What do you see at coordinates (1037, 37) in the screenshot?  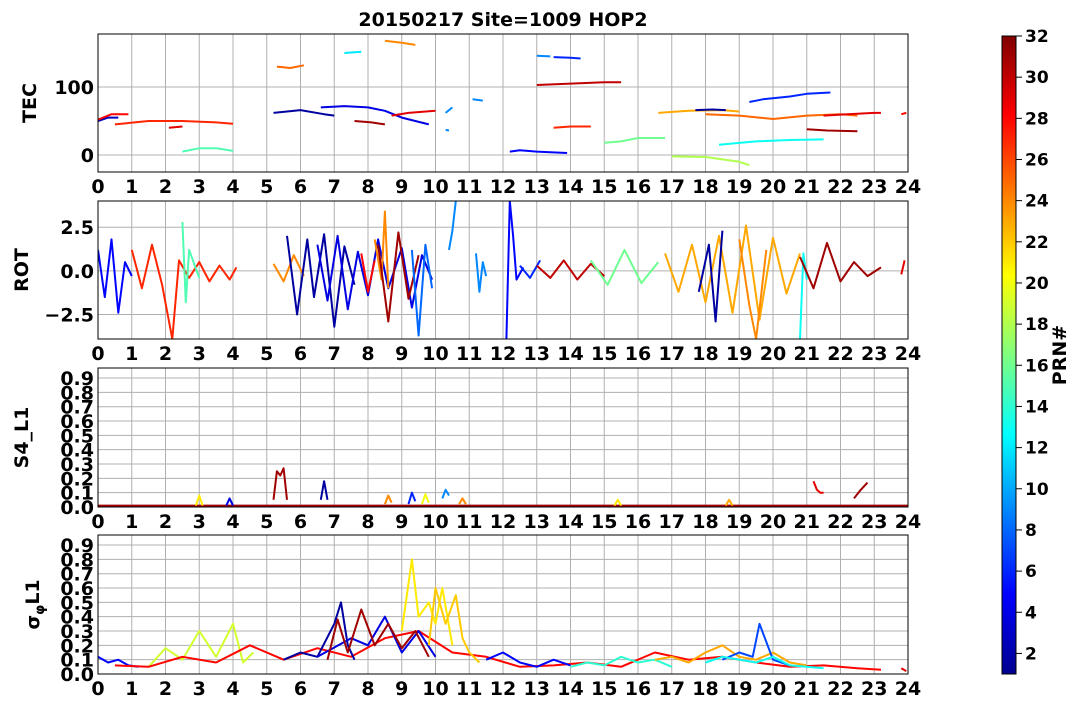 I see `colorbar-tick-label: 32` at bounding box center [1037, 37].